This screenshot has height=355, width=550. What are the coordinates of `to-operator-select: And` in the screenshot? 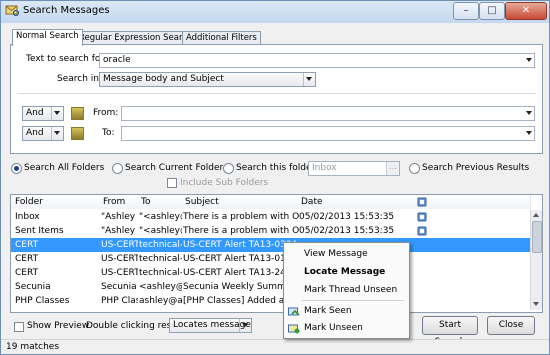 It's located at (43, 133).